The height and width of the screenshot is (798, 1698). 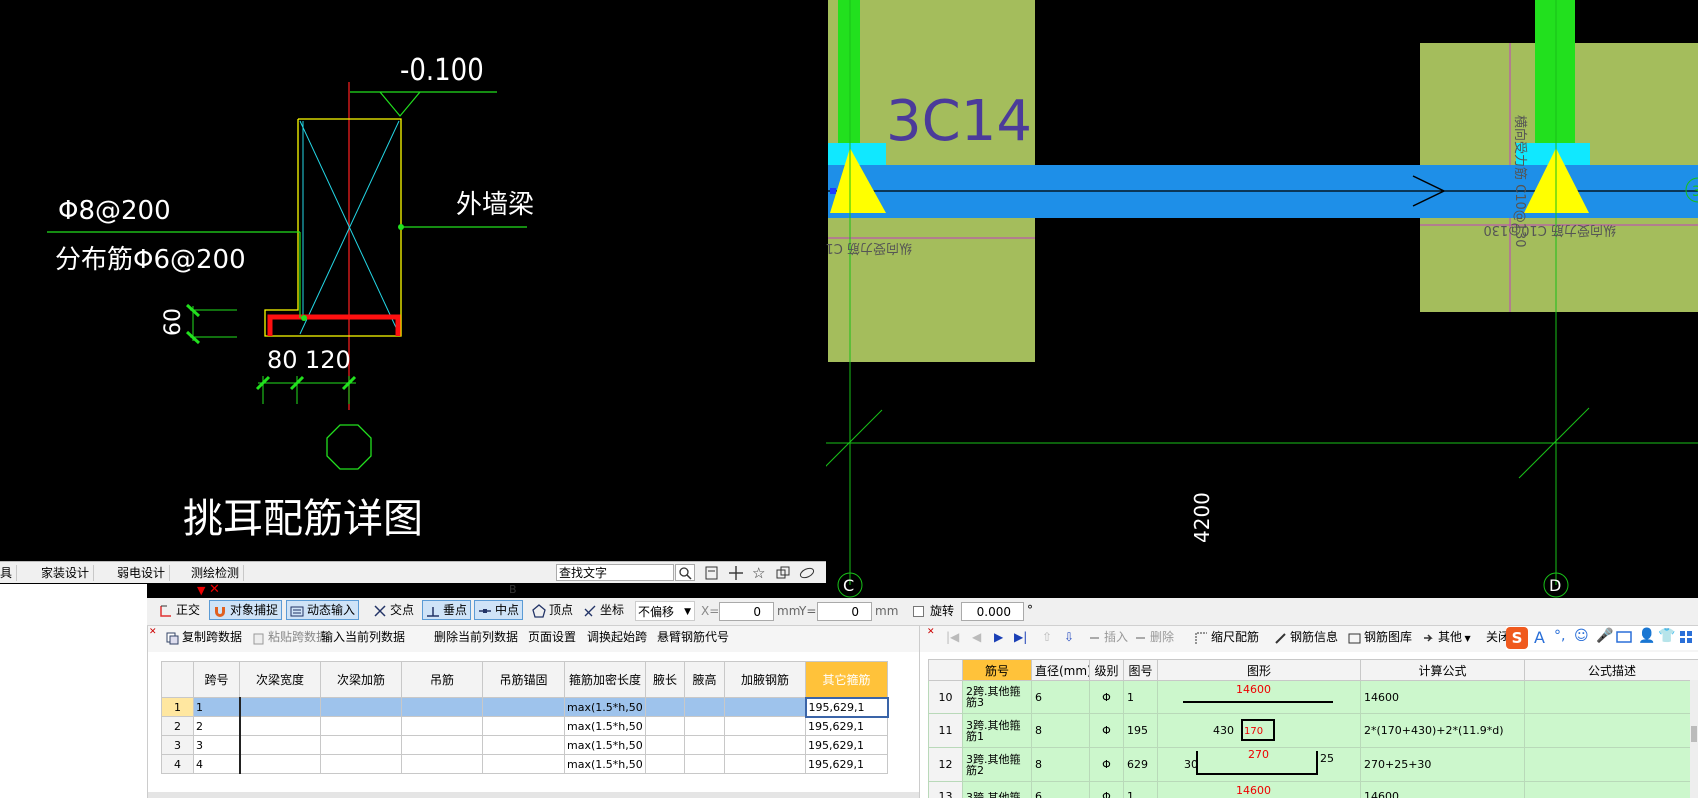 What do you see at coordinates (280, 679) in the screenshot?
I see `column-header: 次梁宽度` at bounding box center [280, 679].